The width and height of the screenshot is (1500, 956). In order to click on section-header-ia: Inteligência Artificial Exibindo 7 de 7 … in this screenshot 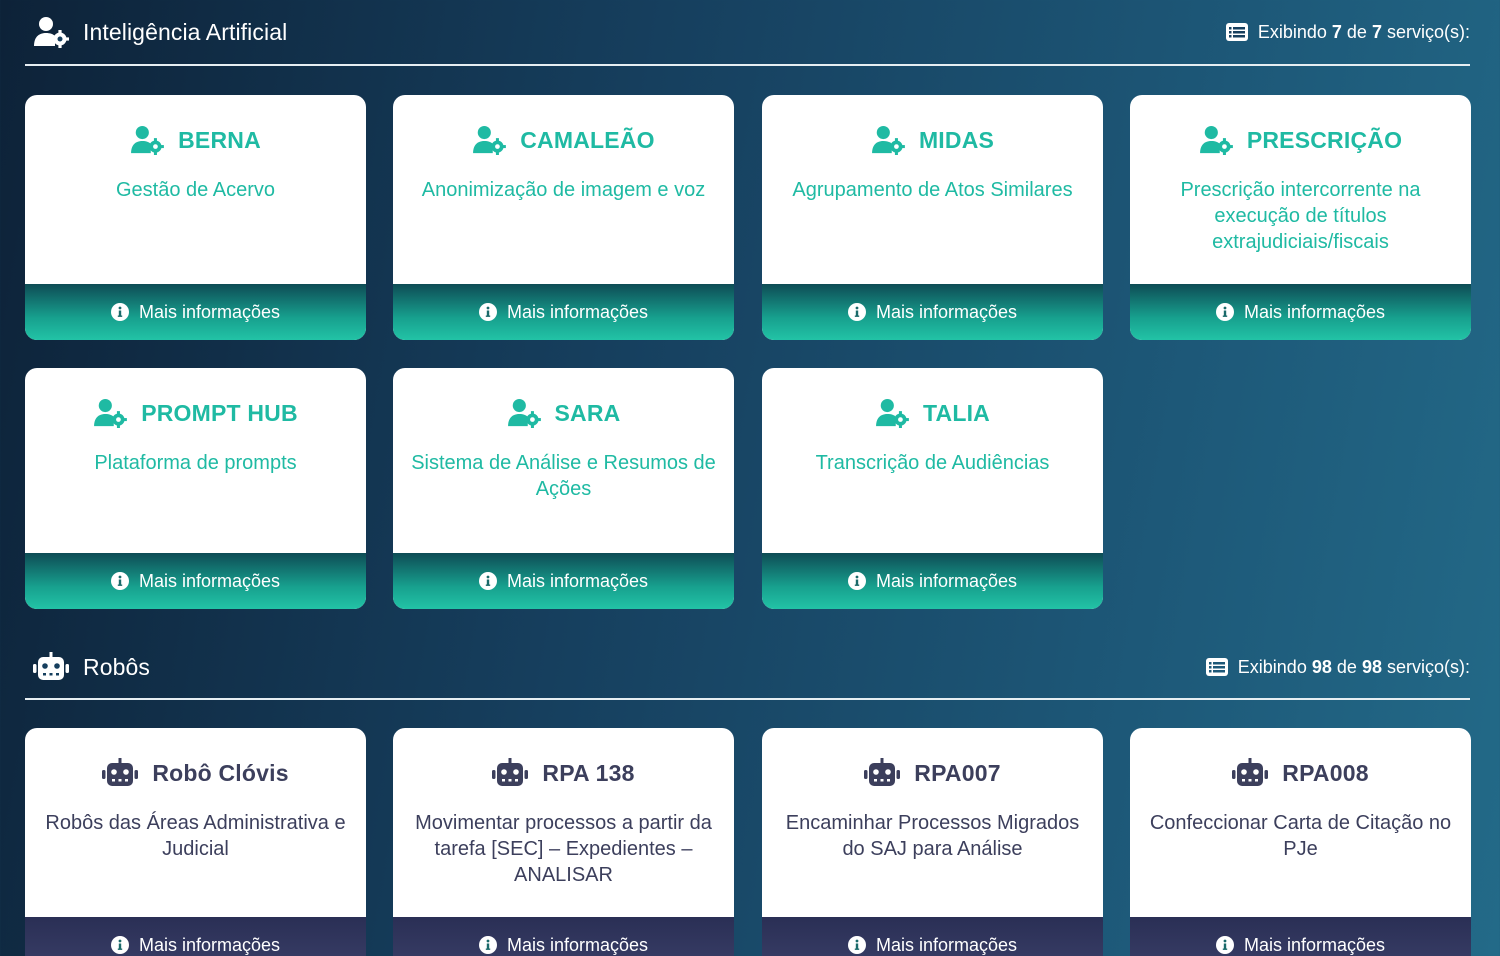, I will do `click(747, 33)`.